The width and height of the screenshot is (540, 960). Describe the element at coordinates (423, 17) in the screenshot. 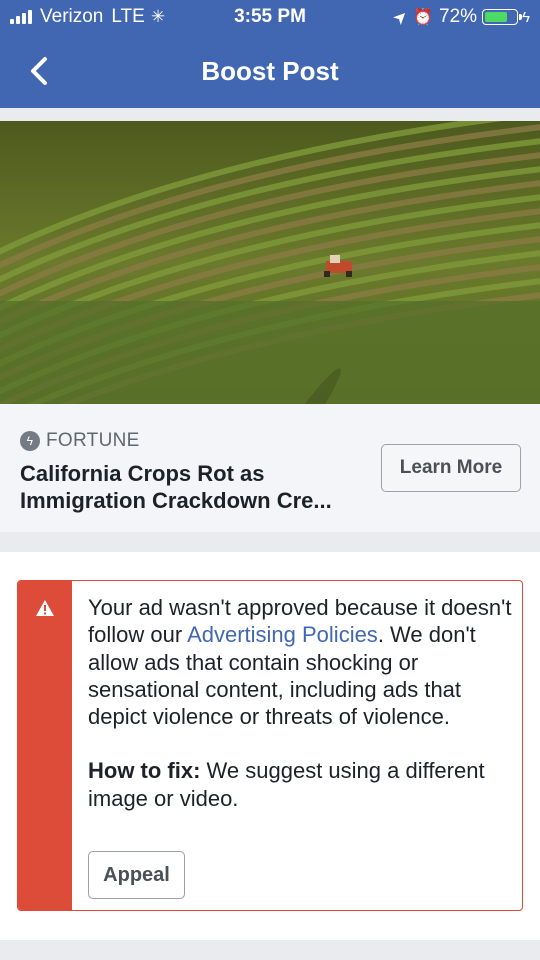

I see `alarm-icon: ⏰` at that location.